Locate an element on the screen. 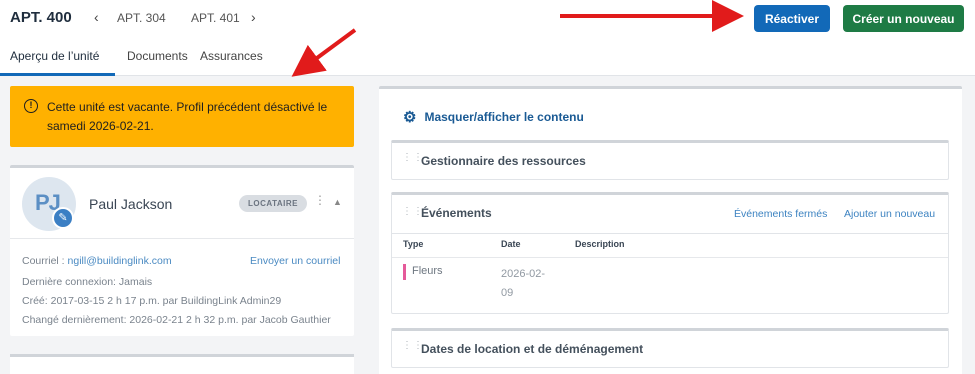  email-link: ngill@buildinglink.com is located at coordinates (120, 261).